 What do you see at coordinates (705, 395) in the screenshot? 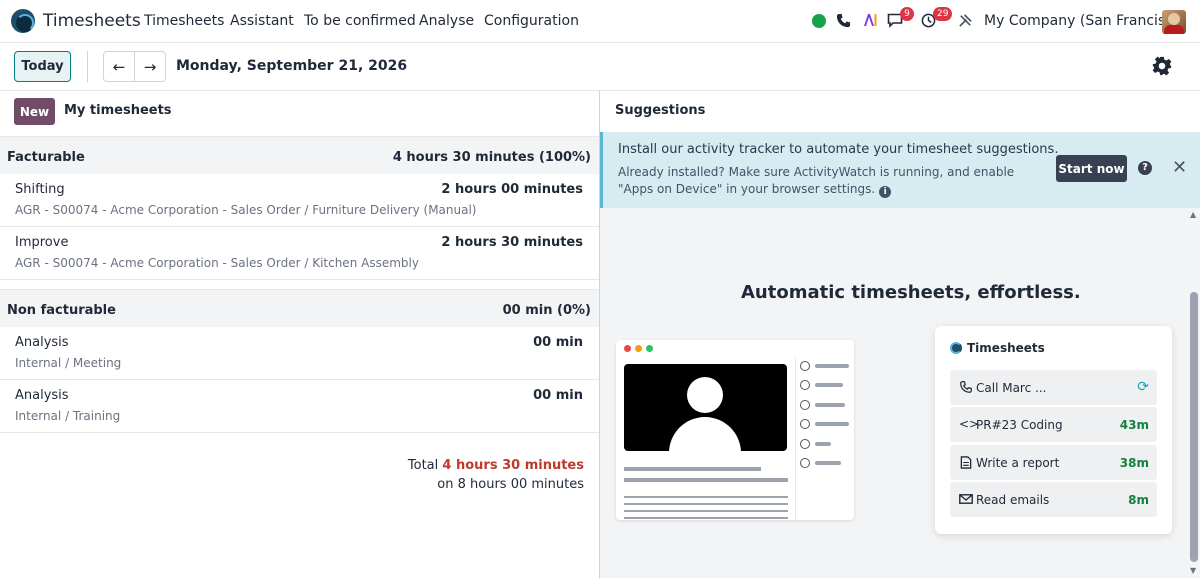
I see `person-head` at bounding box center [705, 395].